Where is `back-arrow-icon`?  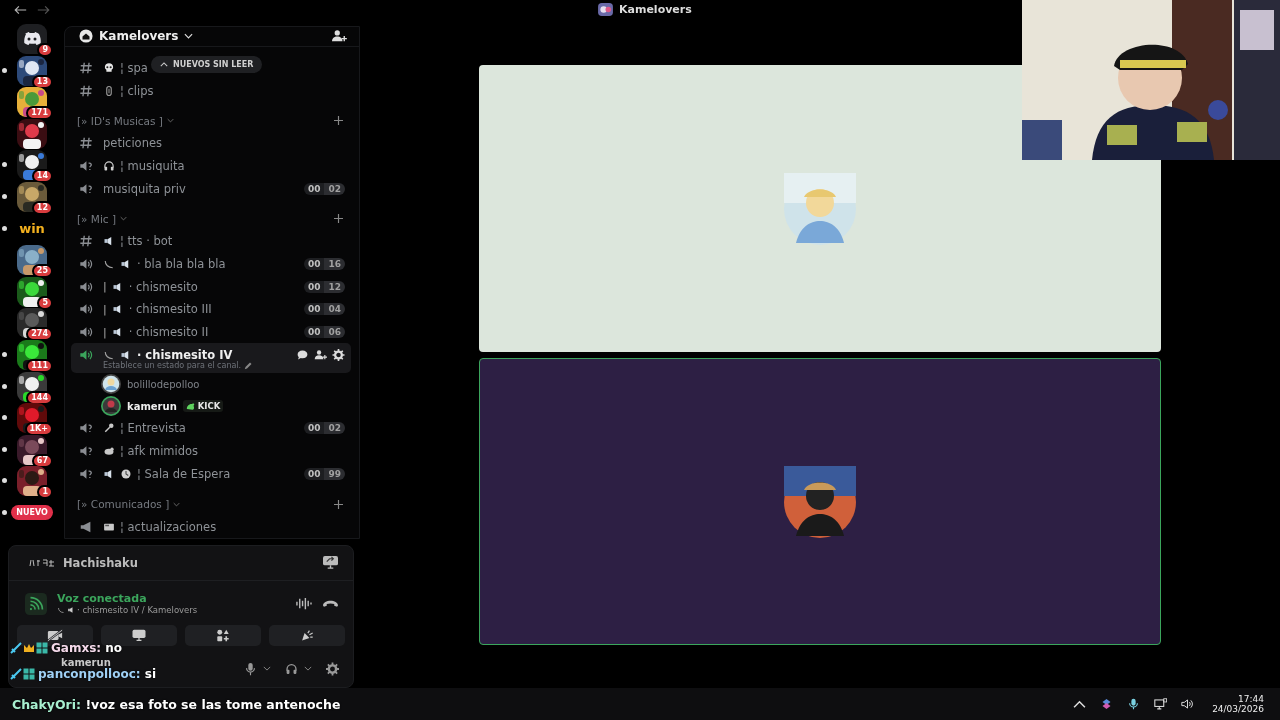
back-arrow-icon is located at coordinates (20, 10).